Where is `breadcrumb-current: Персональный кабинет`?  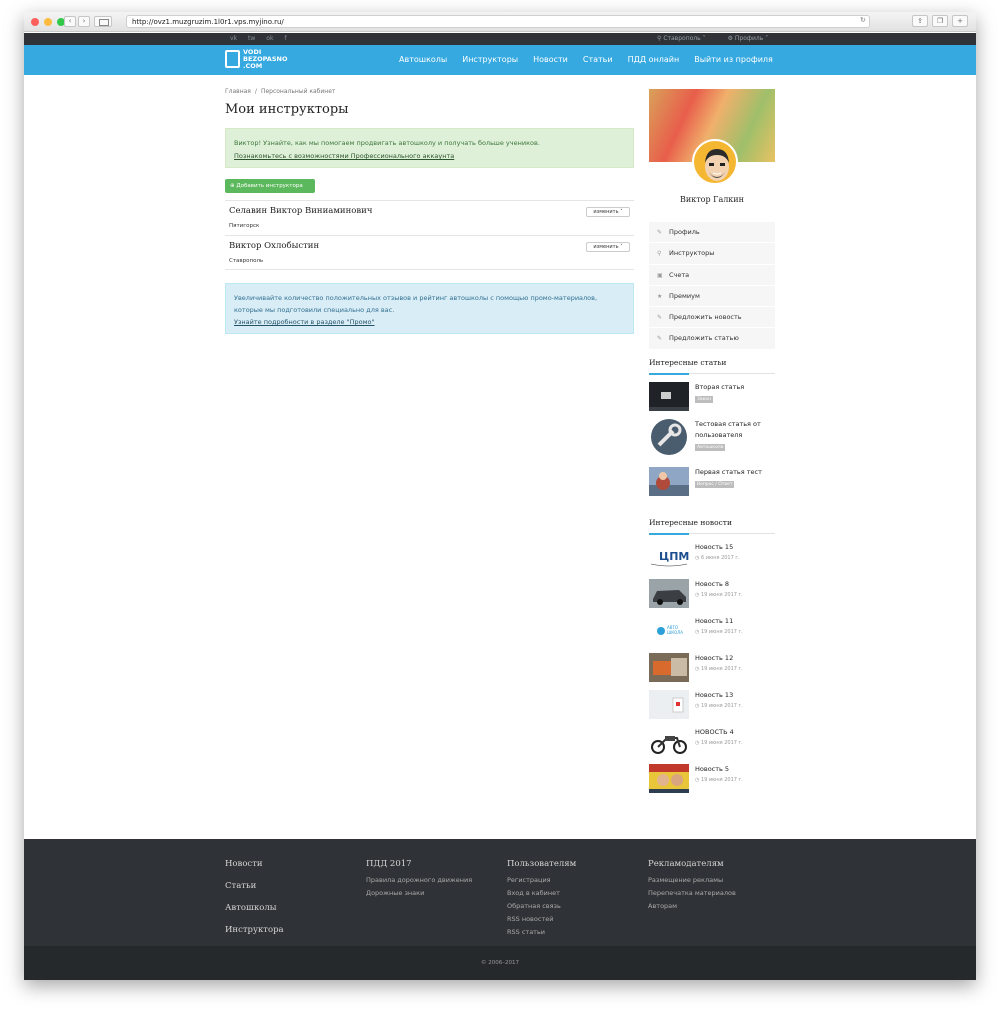
breadcrumb-current: Персональный кабинет is located at coordinates (298, 91).